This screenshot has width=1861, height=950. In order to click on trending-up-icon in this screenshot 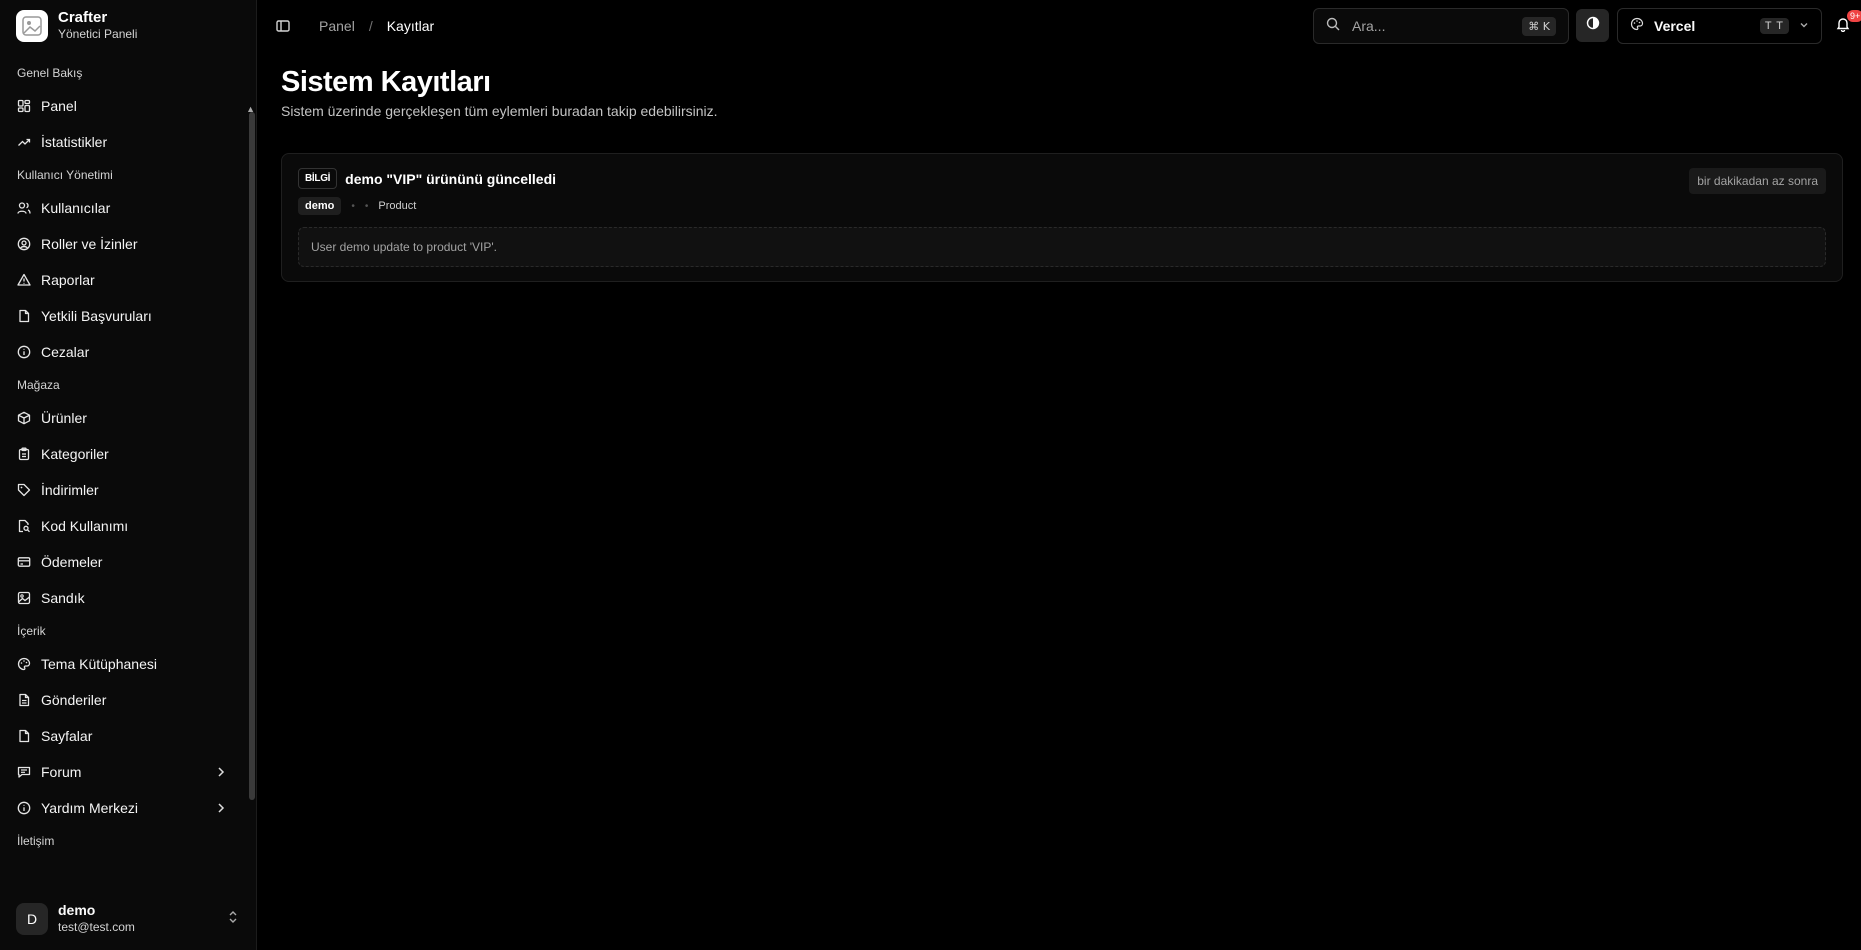, I will do `click(24, 142)`.